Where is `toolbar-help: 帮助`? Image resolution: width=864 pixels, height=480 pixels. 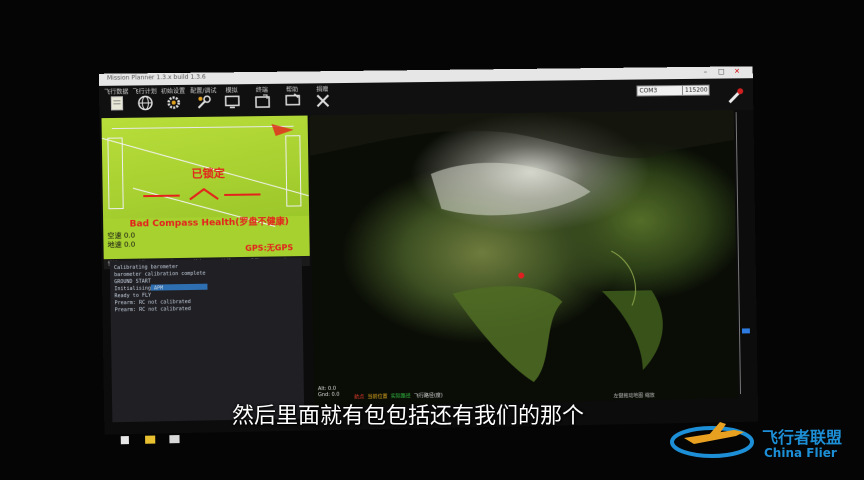
toolbar-help: 帮助 is located at coordinates (292, 99).